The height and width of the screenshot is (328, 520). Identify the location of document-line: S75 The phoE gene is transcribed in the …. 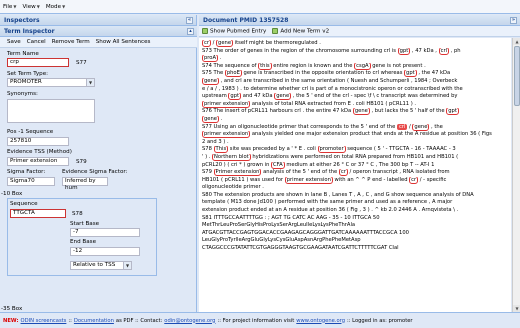
(355, 74).